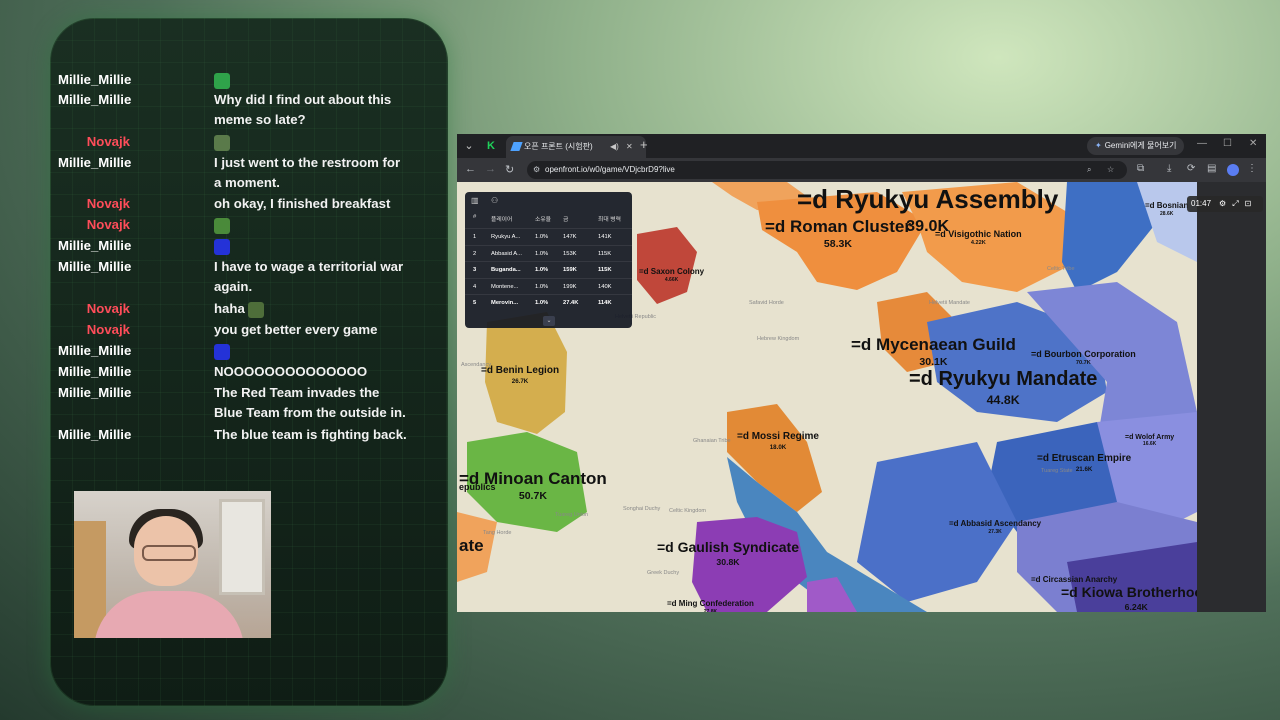  What do you see at coordinates (169, 614) in the screenshot?
I see `webcam-person-body` at bounding box center [169, 614].